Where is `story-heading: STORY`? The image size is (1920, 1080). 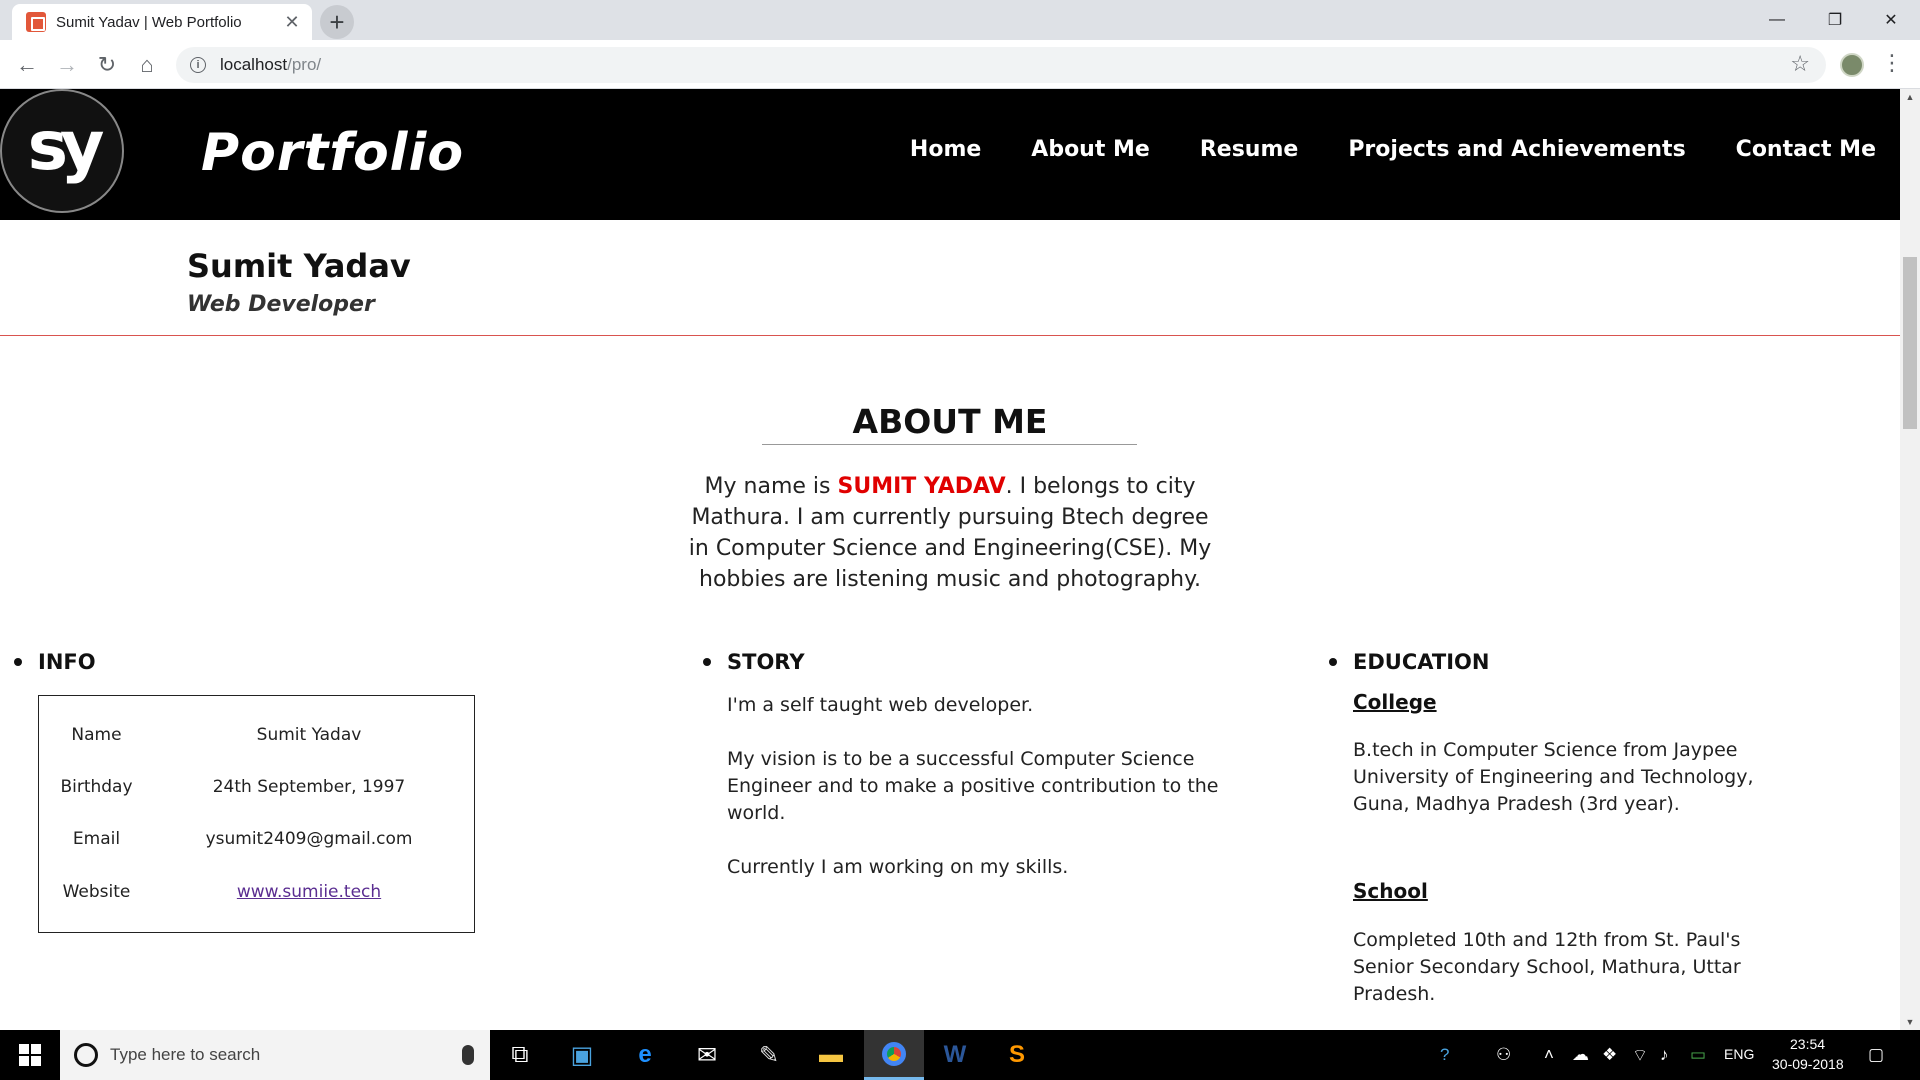
story-heading: STORY is located at coordinates (754, 662).